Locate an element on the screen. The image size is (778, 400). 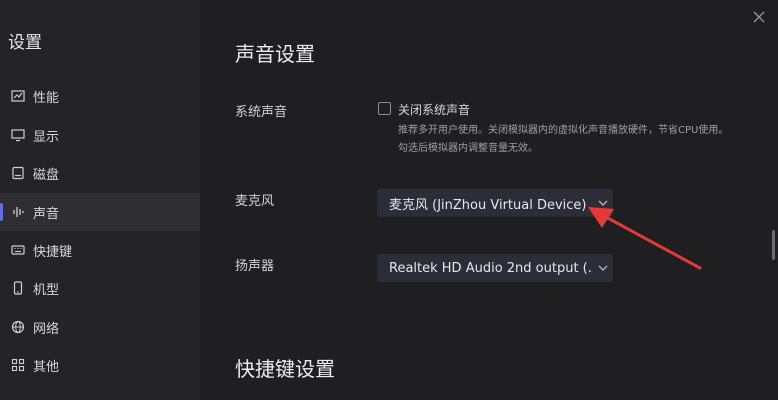
sidebar-item-label: 磁盘 is located at coordinates (46, 175).